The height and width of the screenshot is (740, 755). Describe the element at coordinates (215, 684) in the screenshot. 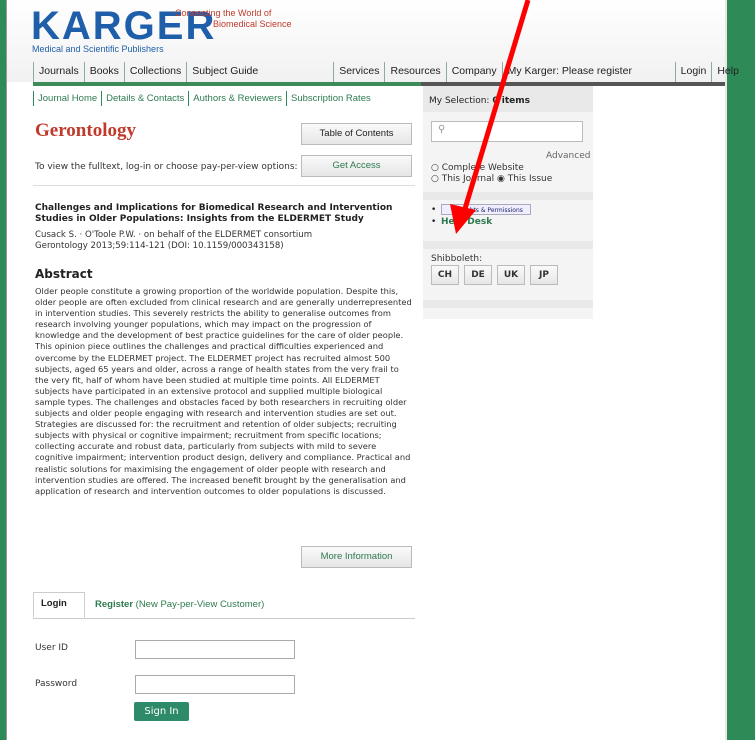

I see `password-input` at that location.